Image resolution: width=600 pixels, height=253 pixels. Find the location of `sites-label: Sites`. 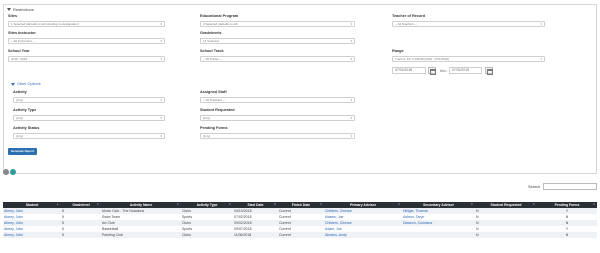

sites-label: Sites is located at coordinates (13, 16).